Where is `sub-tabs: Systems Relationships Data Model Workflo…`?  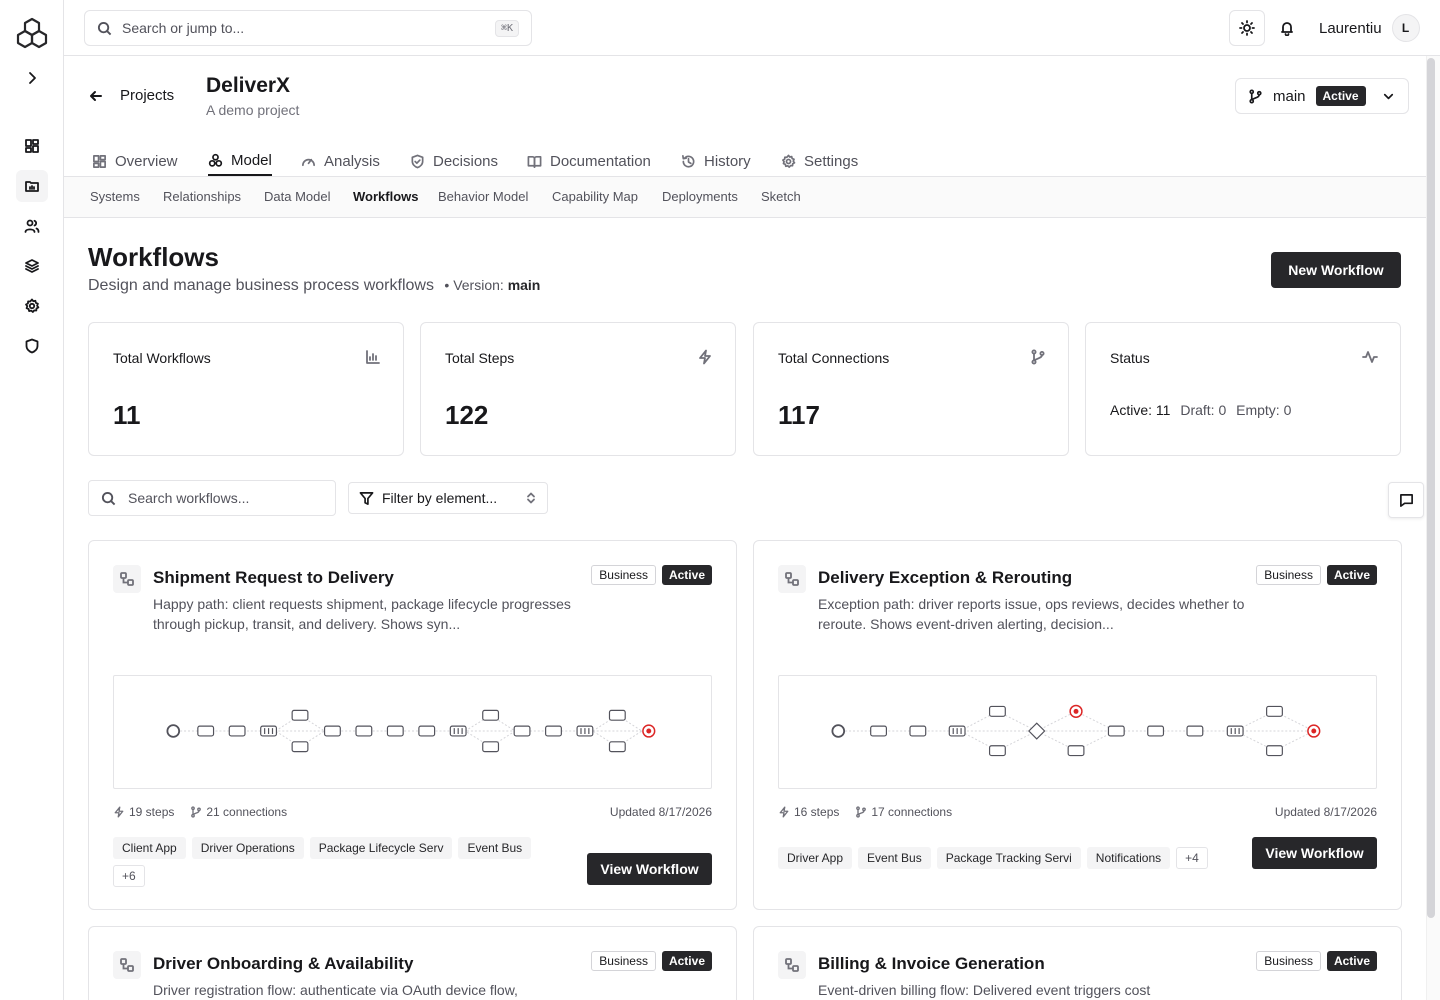 sub-tabs: Systems Relationships Data Model Workflo… is located at coordinates (745, 197).